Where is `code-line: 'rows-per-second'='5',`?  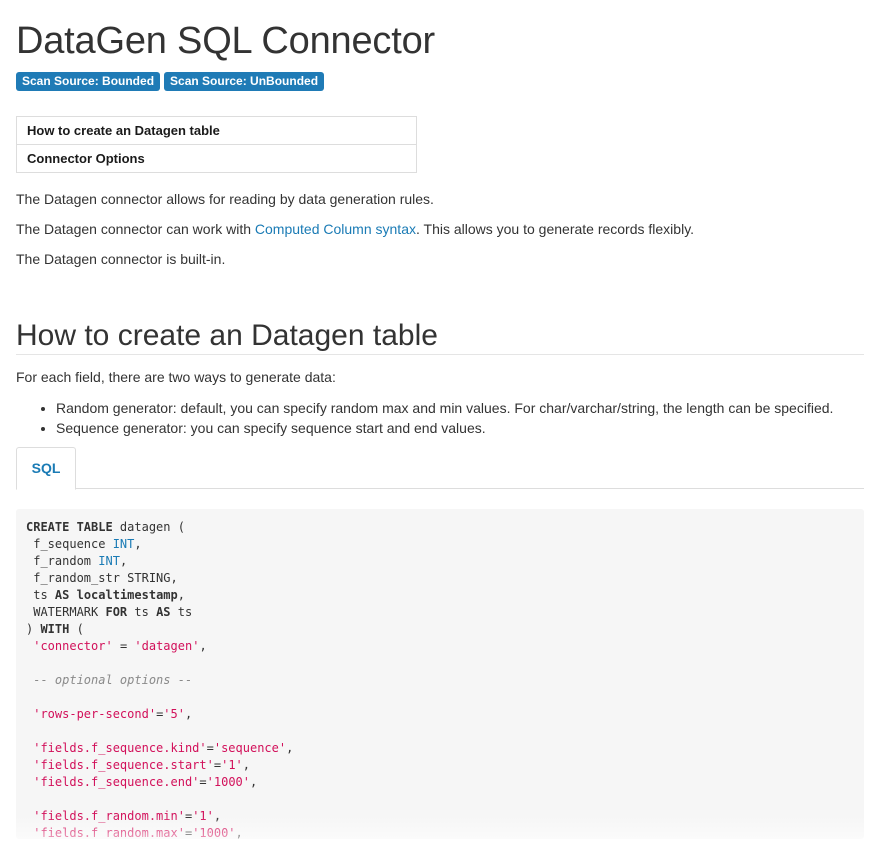 code-line: 'rows-per-second'='5', is located at coordinates (113, 714).